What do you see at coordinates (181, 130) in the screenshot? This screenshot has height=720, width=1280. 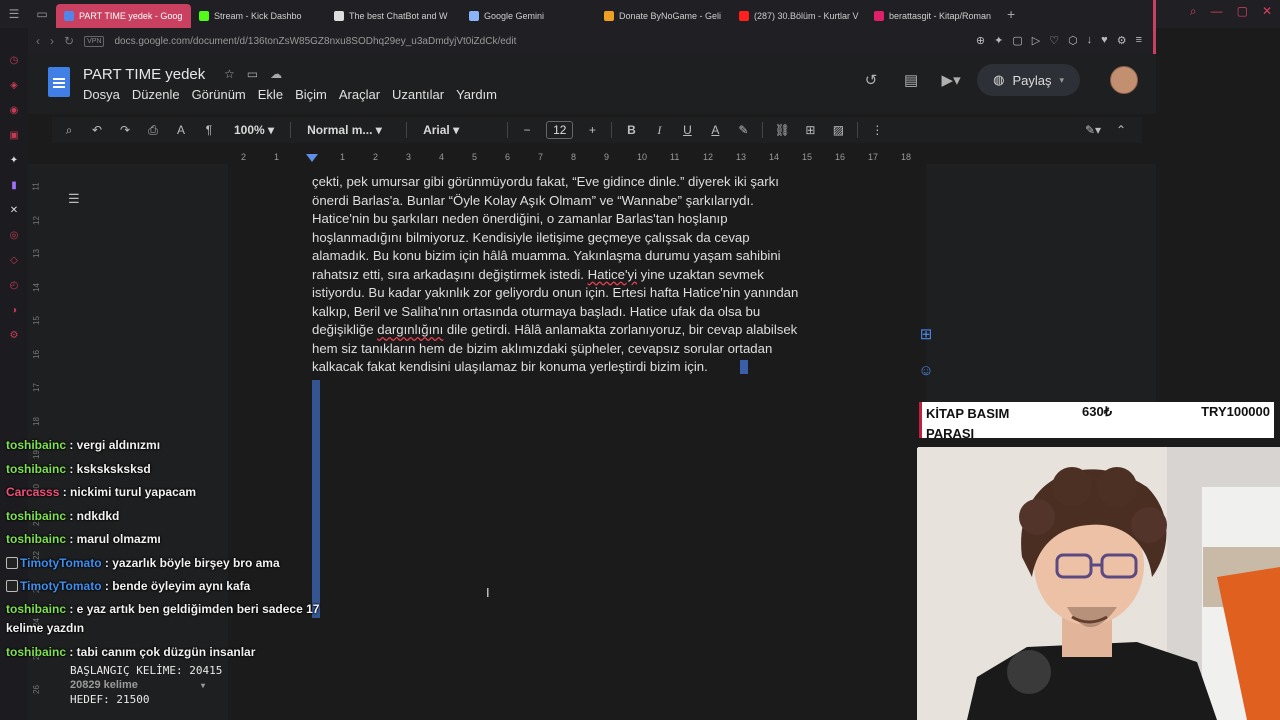 I see `spellcheck-icon: A` at bounding box center [181, 130].